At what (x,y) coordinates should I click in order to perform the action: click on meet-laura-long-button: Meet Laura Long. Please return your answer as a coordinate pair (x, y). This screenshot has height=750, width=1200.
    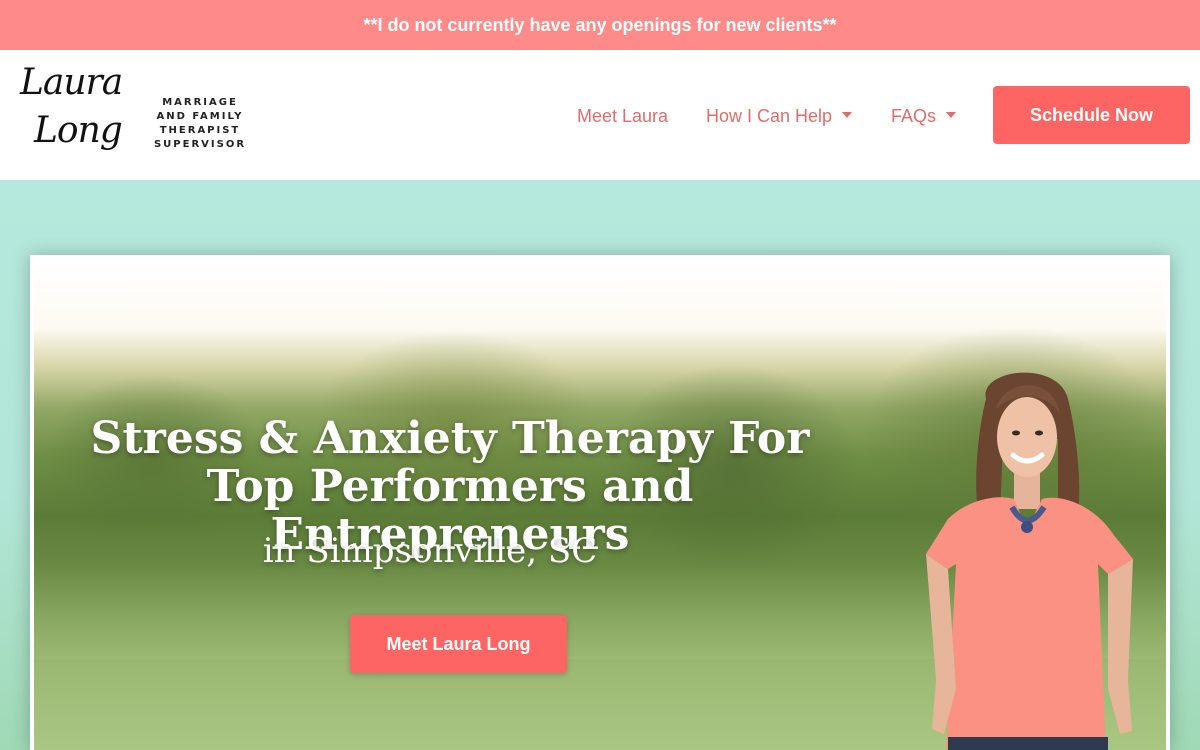
    Looking at the image, I should click on (458, 644).